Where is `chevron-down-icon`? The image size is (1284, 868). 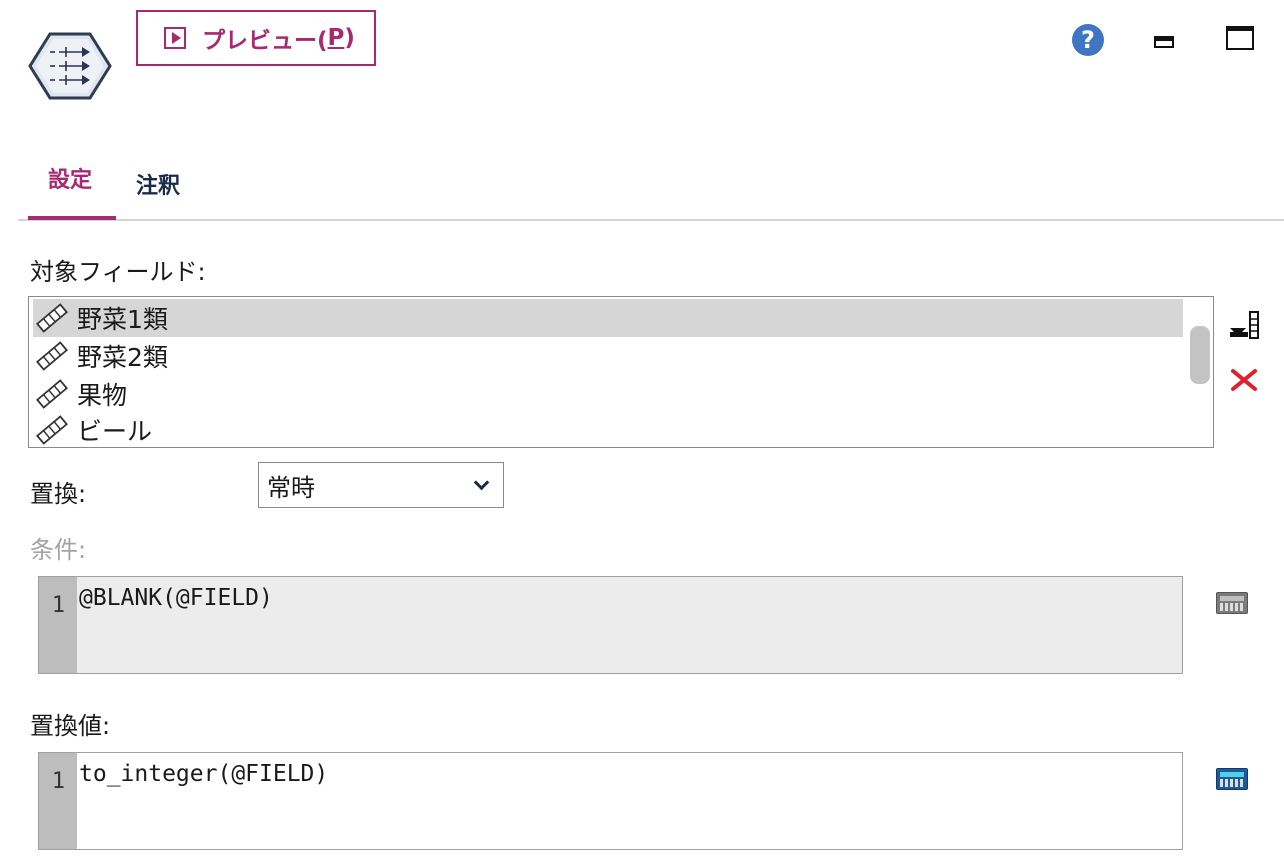 chevron-down-icon is located at coordinates (481, 482).